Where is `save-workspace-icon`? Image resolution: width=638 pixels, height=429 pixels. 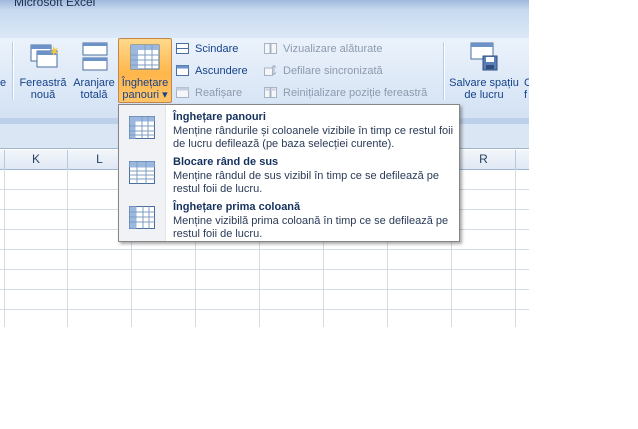
save-workspace-icon is located at coordinates (484, 56).